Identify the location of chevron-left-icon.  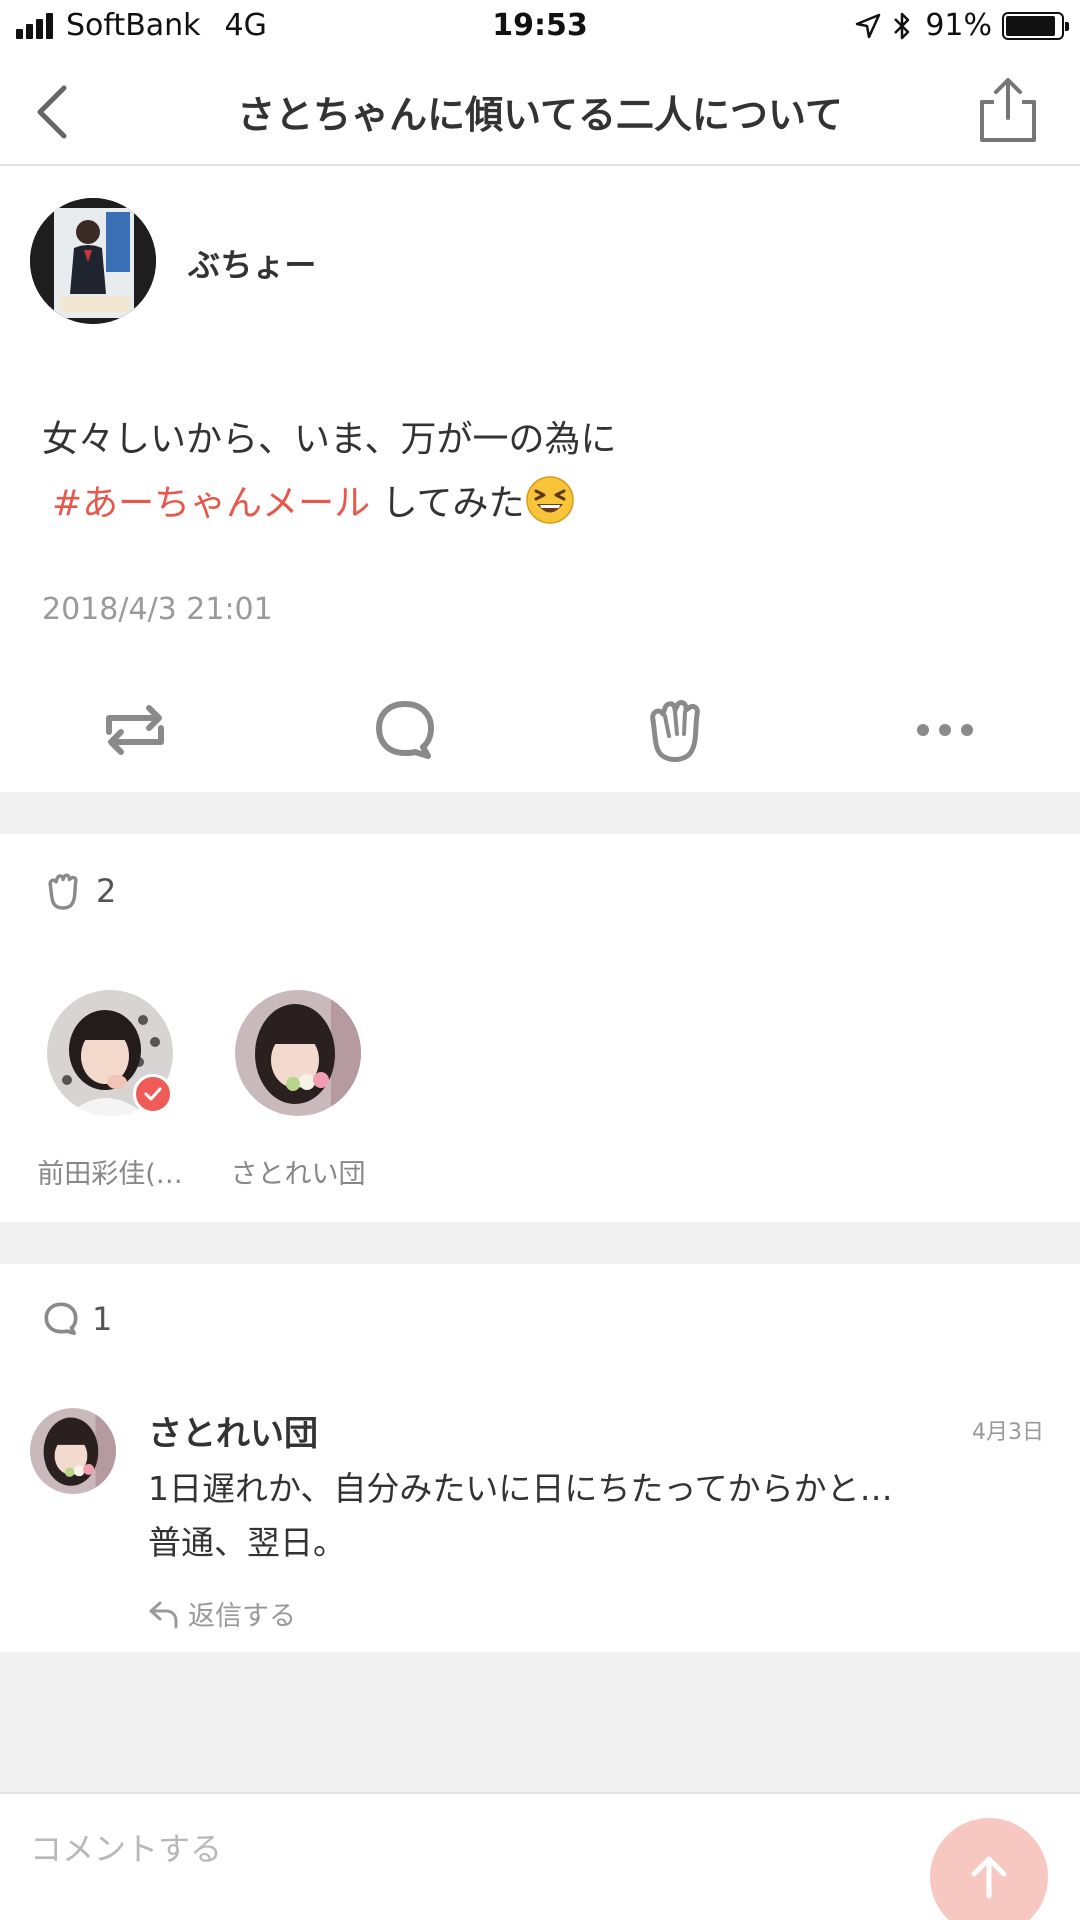
(56, 110).